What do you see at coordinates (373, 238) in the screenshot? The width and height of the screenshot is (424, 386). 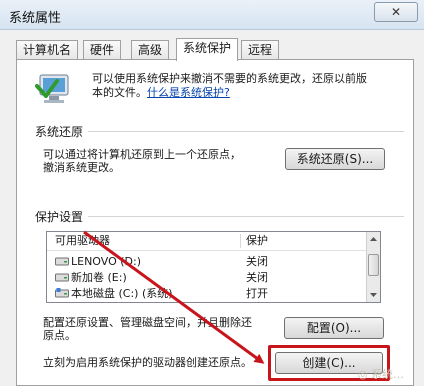 I see `scroll-up-icon` at bounding box center [373, 238].